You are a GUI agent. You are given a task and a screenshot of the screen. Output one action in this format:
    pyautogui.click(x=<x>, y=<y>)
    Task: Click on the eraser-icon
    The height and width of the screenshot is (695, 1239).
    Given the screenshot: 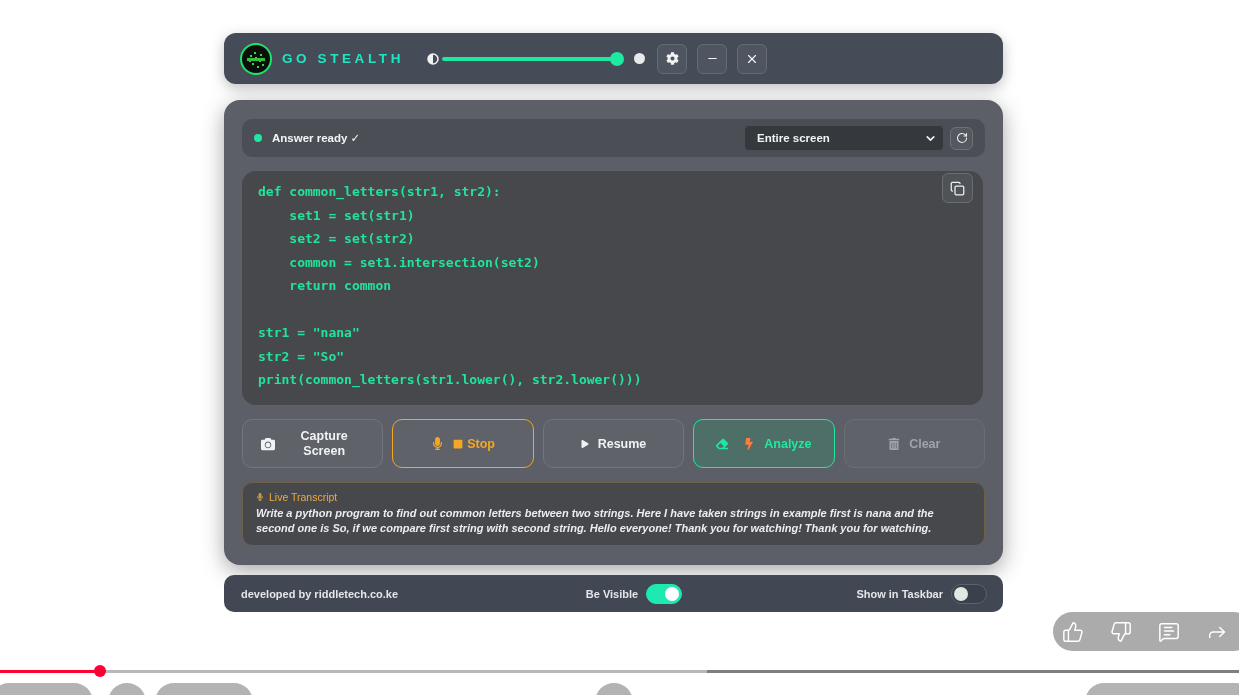 What is the action you would take?
    pyautogui.click(x=722, y=443)
    